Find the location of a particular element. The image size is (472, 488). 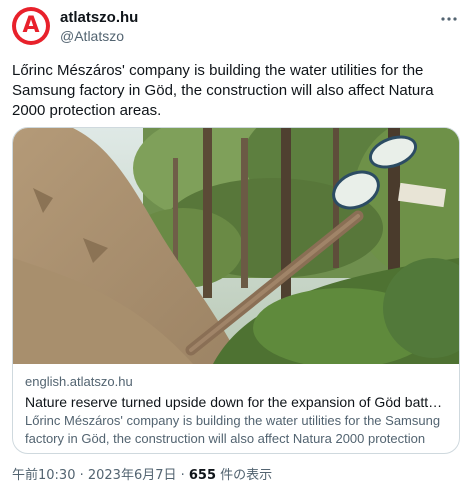

avatar-logo: A is located at coordinates (31, 26).